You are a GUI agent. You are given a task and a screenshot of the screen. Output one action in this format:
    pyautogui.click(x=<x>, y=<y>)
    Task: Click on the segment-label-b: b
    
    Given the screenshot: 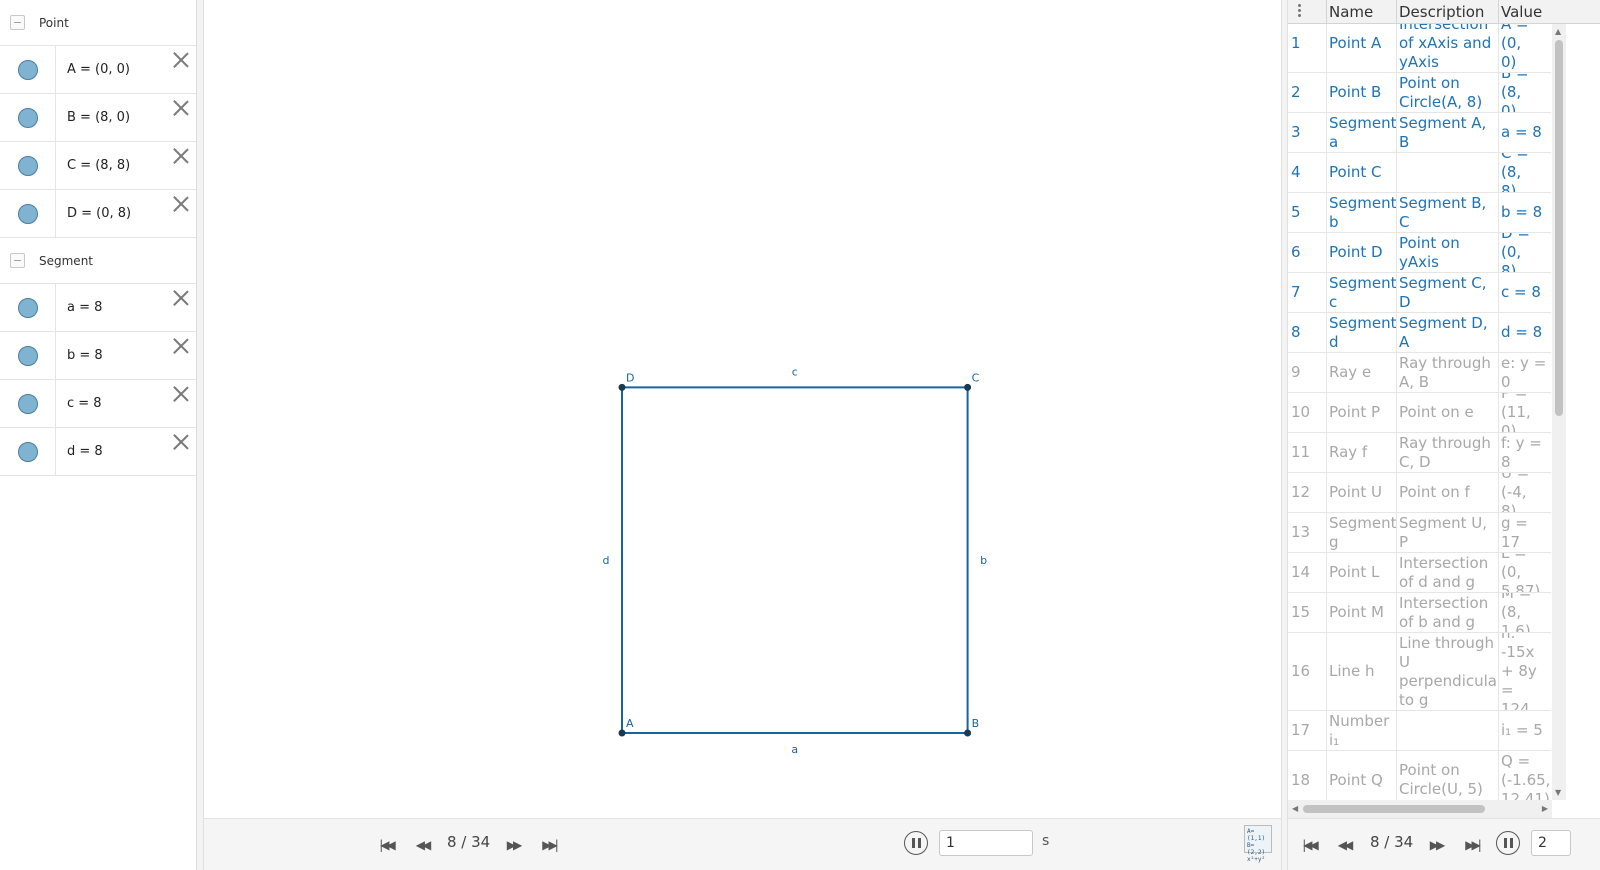 What is the action you would take?
    pyautogui.click(x=983, y=560)
    